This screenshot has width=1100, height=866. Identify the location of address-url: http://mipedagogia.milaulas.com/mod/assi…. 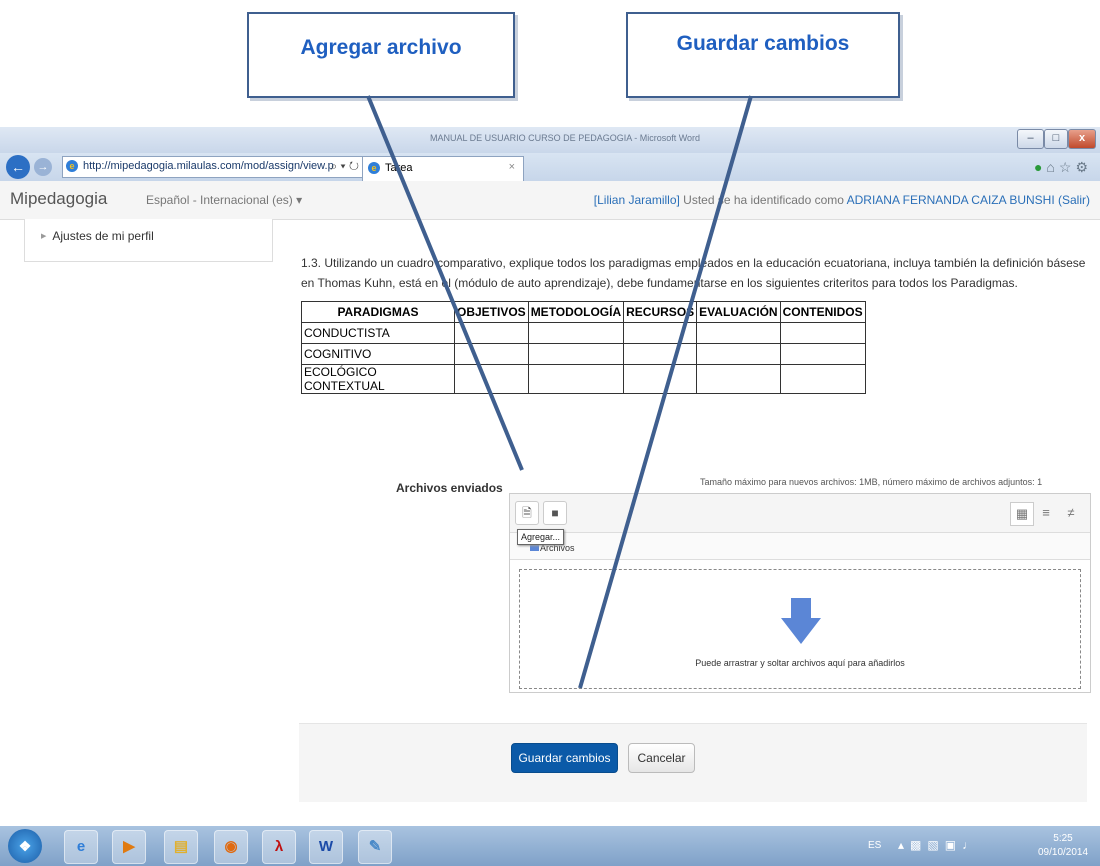
(208, 166).